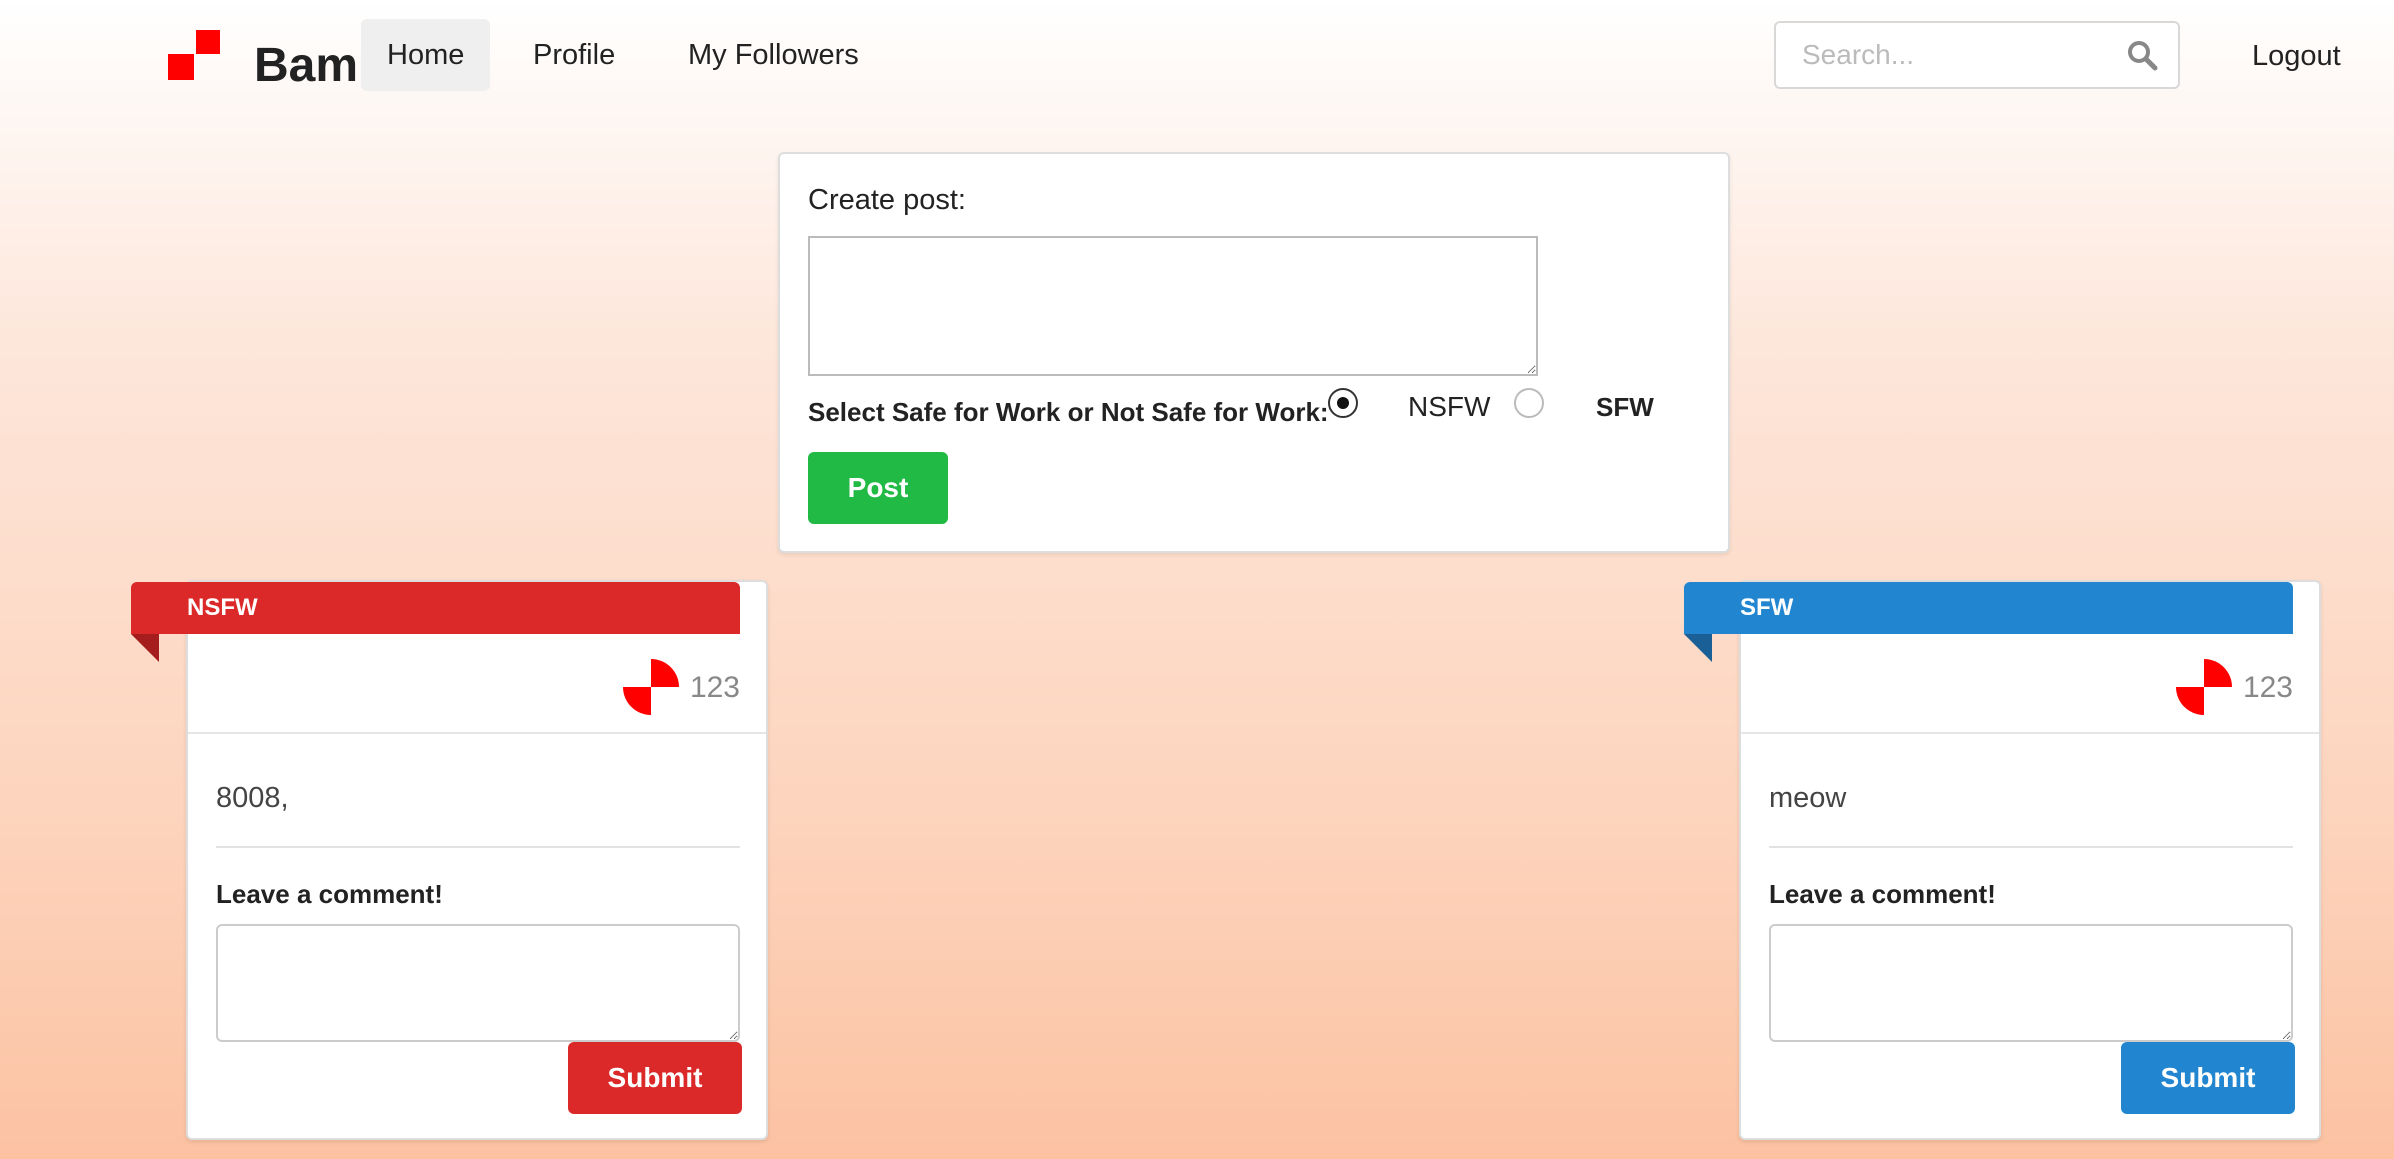  What do you see at coordinates (252, 798) in the screenshot?
I see `post-body-text: 8008,` at bounding box center [252, 798].